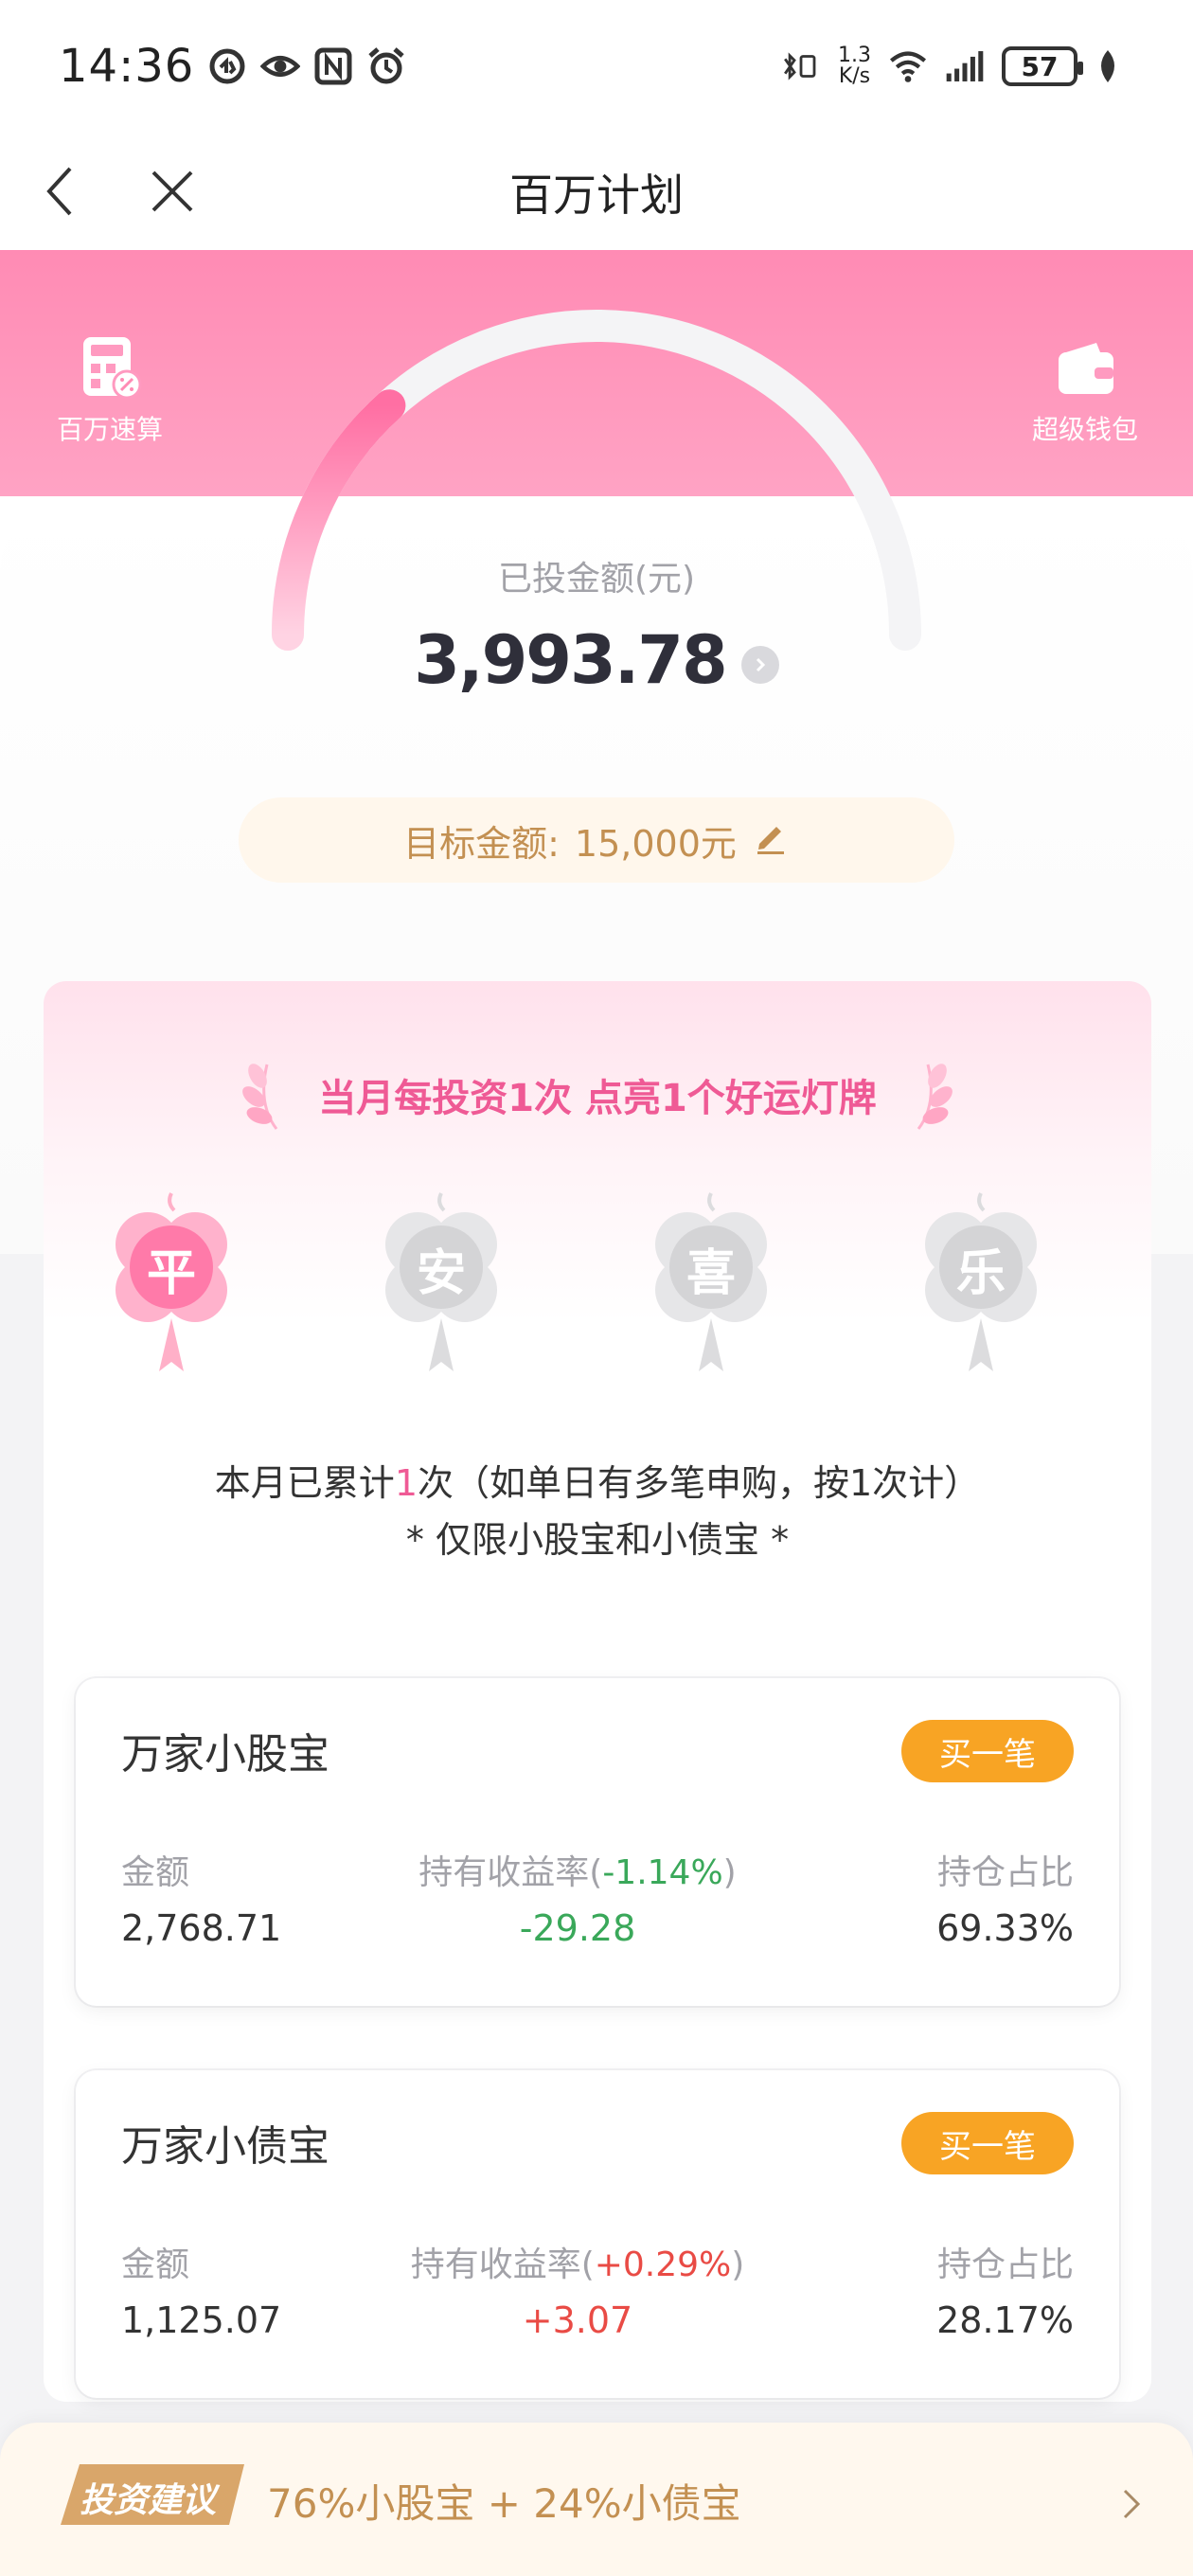  Describe the element at coordinates (201, 2289) in the screenshot. I see `fund-amount-col: 金额 1,125.07` at that location.